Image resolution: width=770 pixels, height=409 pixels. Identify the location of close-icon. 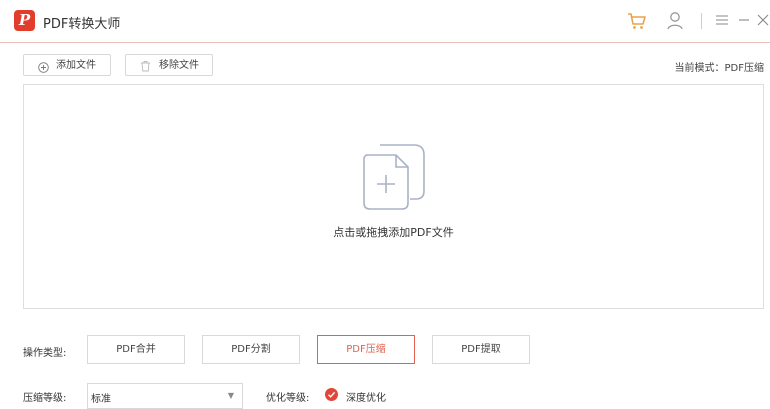
(763, 21).